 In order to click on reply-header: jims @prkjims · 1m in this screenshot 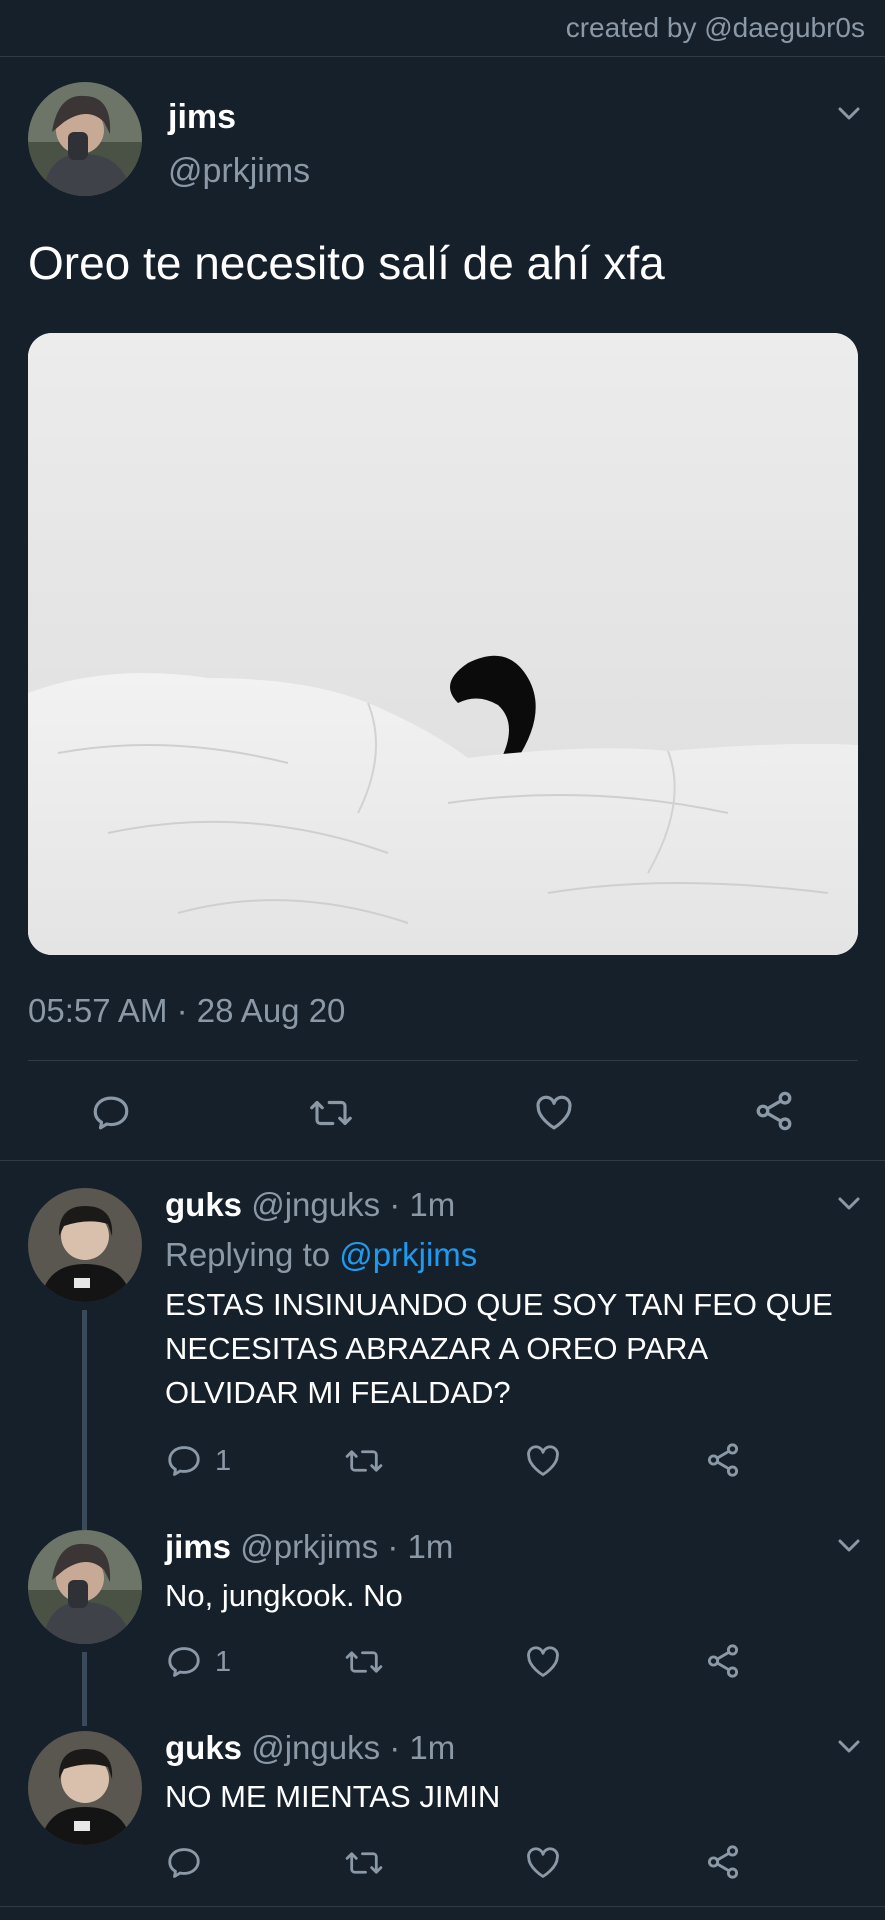, I will do `click(309, 1547)`.